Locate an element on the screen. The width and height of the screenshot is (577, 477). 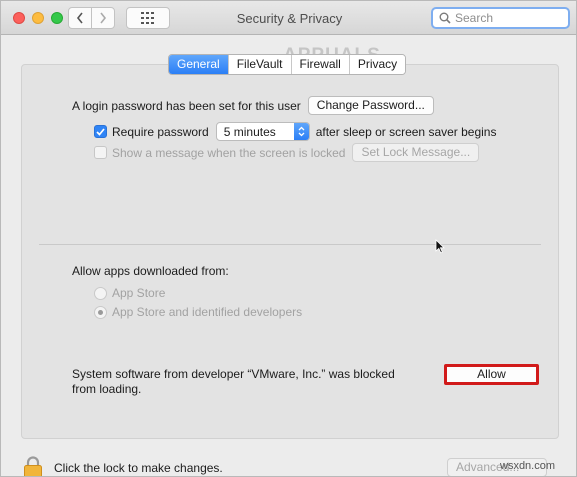
show-message-label: Show a message when the screen is locked is located at coordinates (229, 152).